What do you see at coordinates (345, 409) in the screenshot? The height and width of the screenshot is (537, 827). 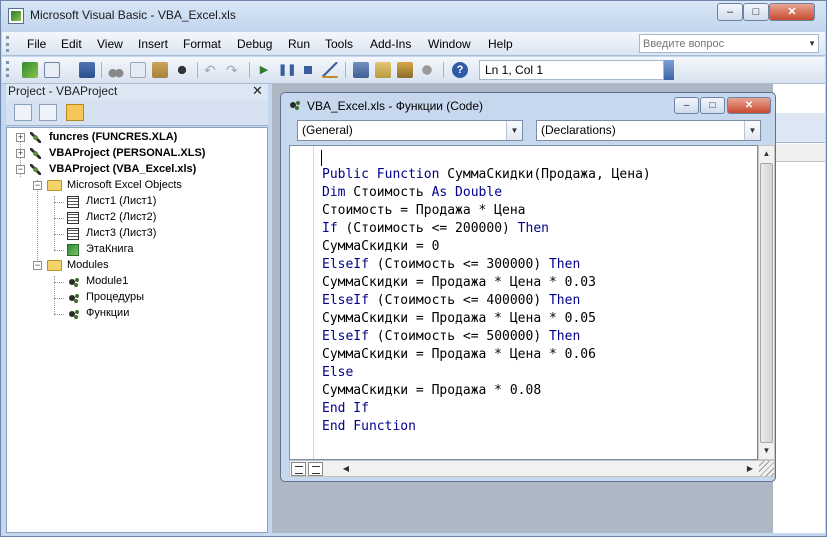 I see `code-line: End If` at bounding box center [345, 409].